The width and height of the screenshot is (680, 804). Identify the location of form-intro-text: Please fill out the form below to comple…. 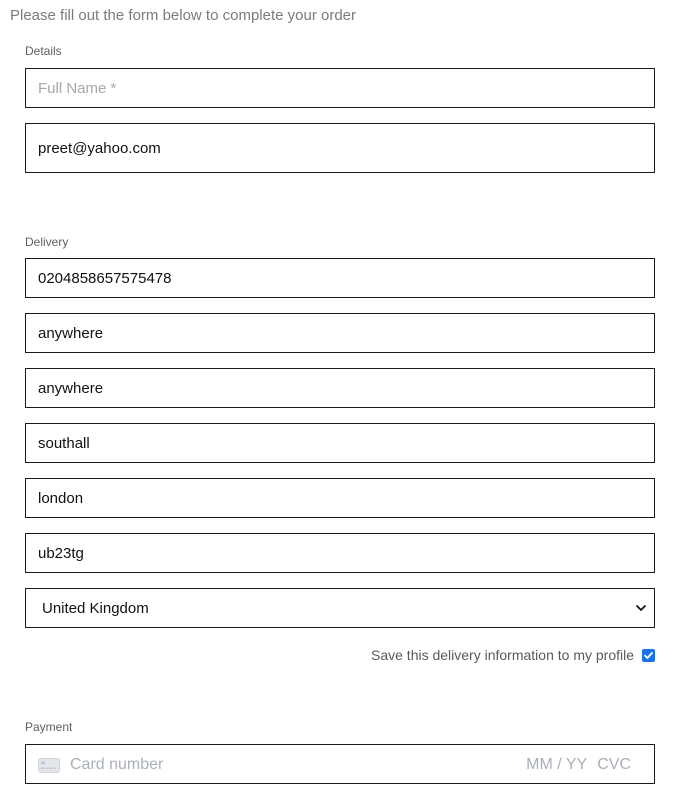
(183, 15).